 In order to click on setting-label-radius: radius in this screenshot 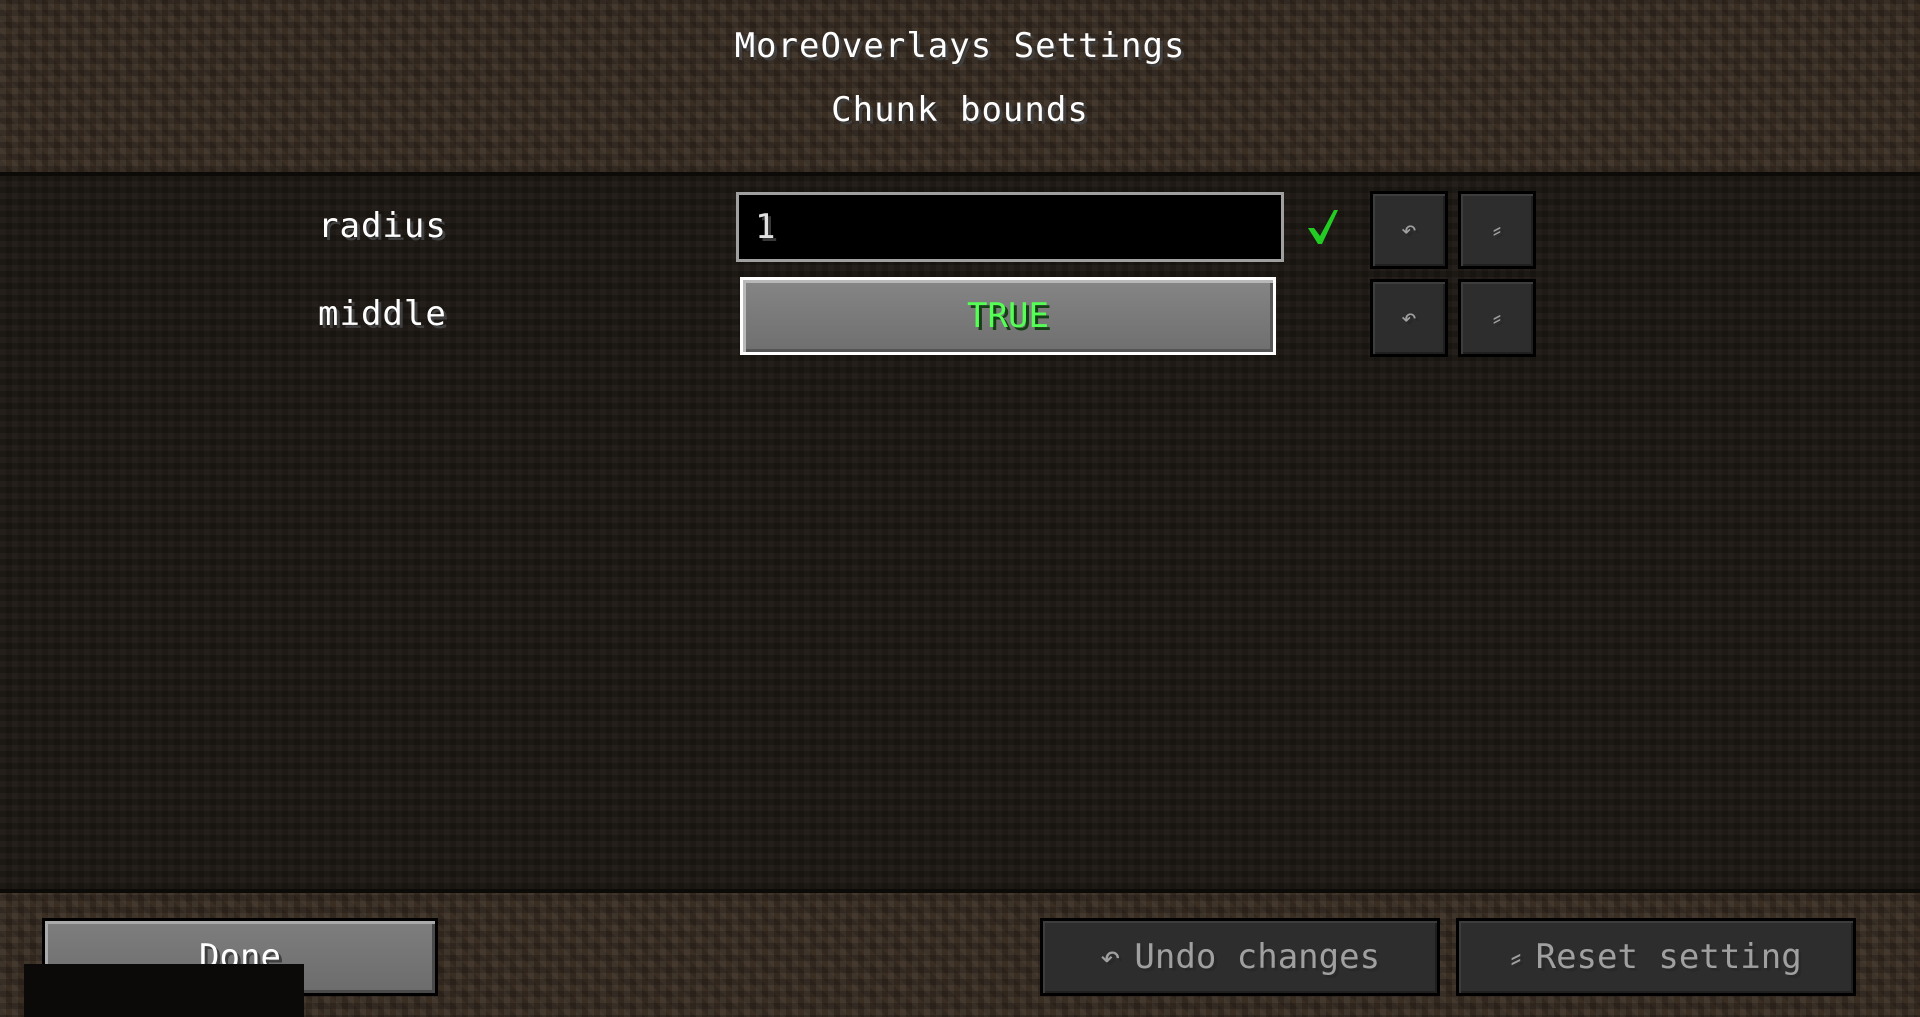, I will do `click(382, 226)`.